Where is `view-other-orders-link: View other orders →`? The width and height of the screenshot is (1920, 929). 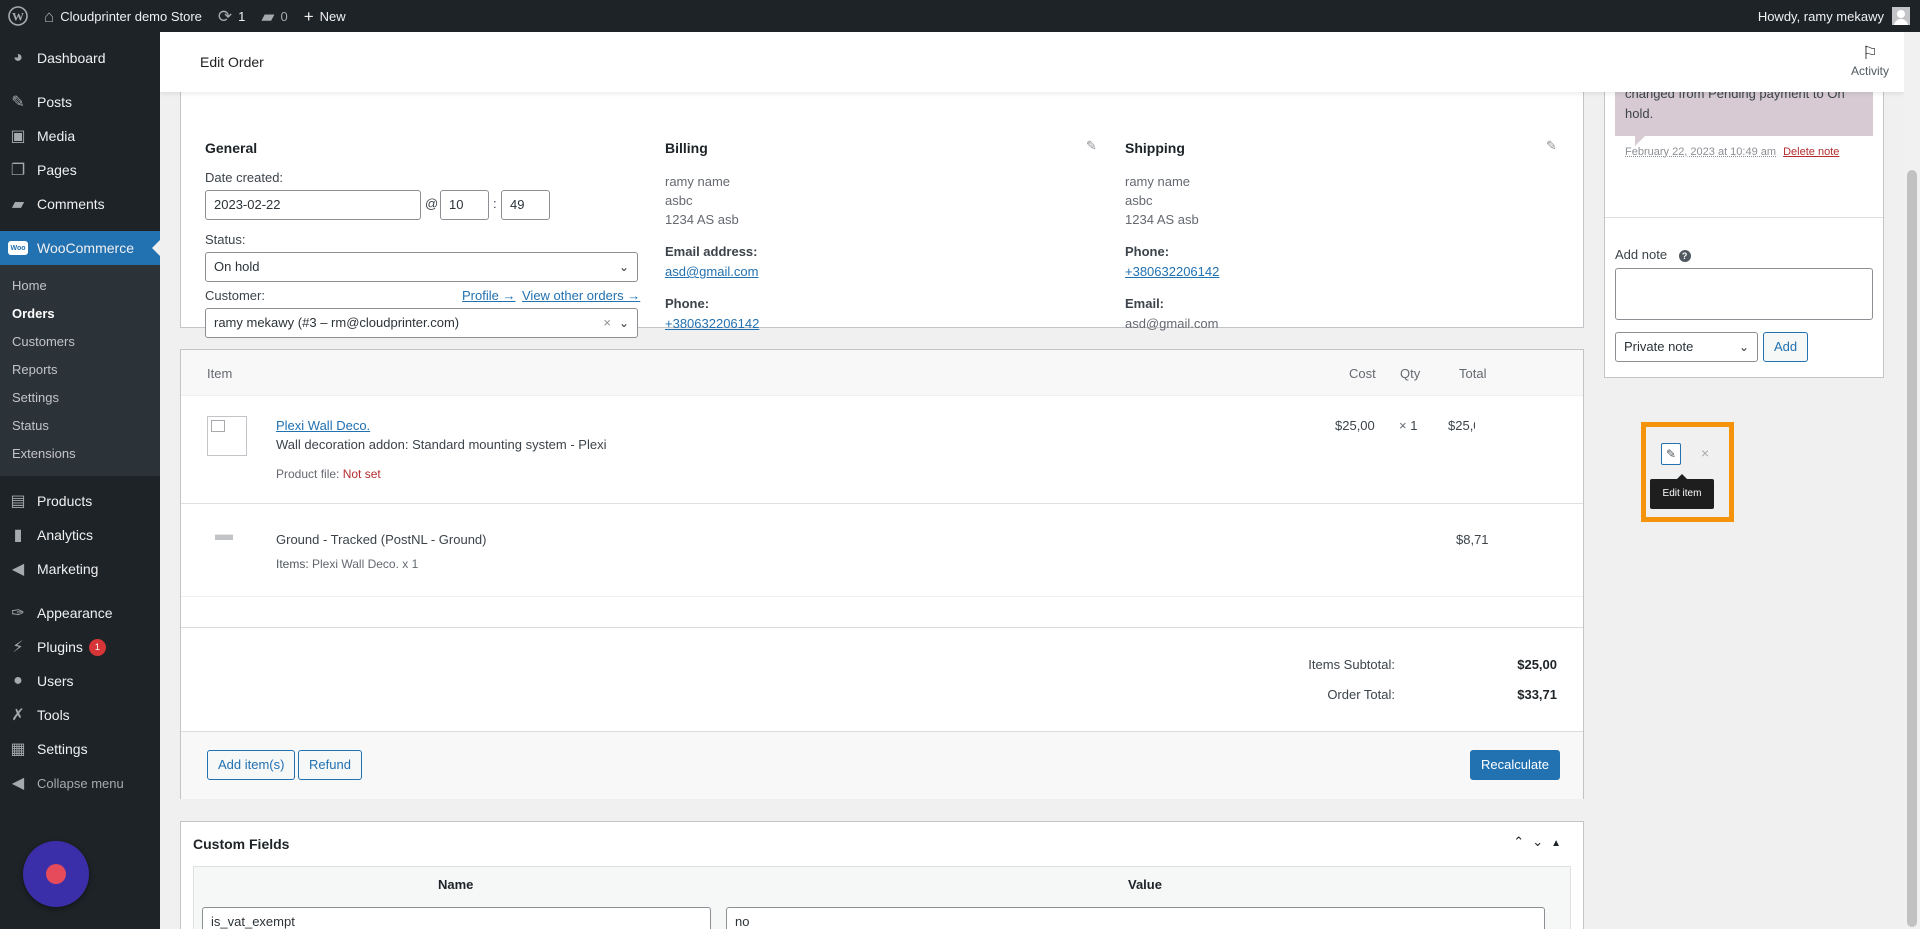 view-other-orders-link: View other orders → is located at coordinates (581, 295).